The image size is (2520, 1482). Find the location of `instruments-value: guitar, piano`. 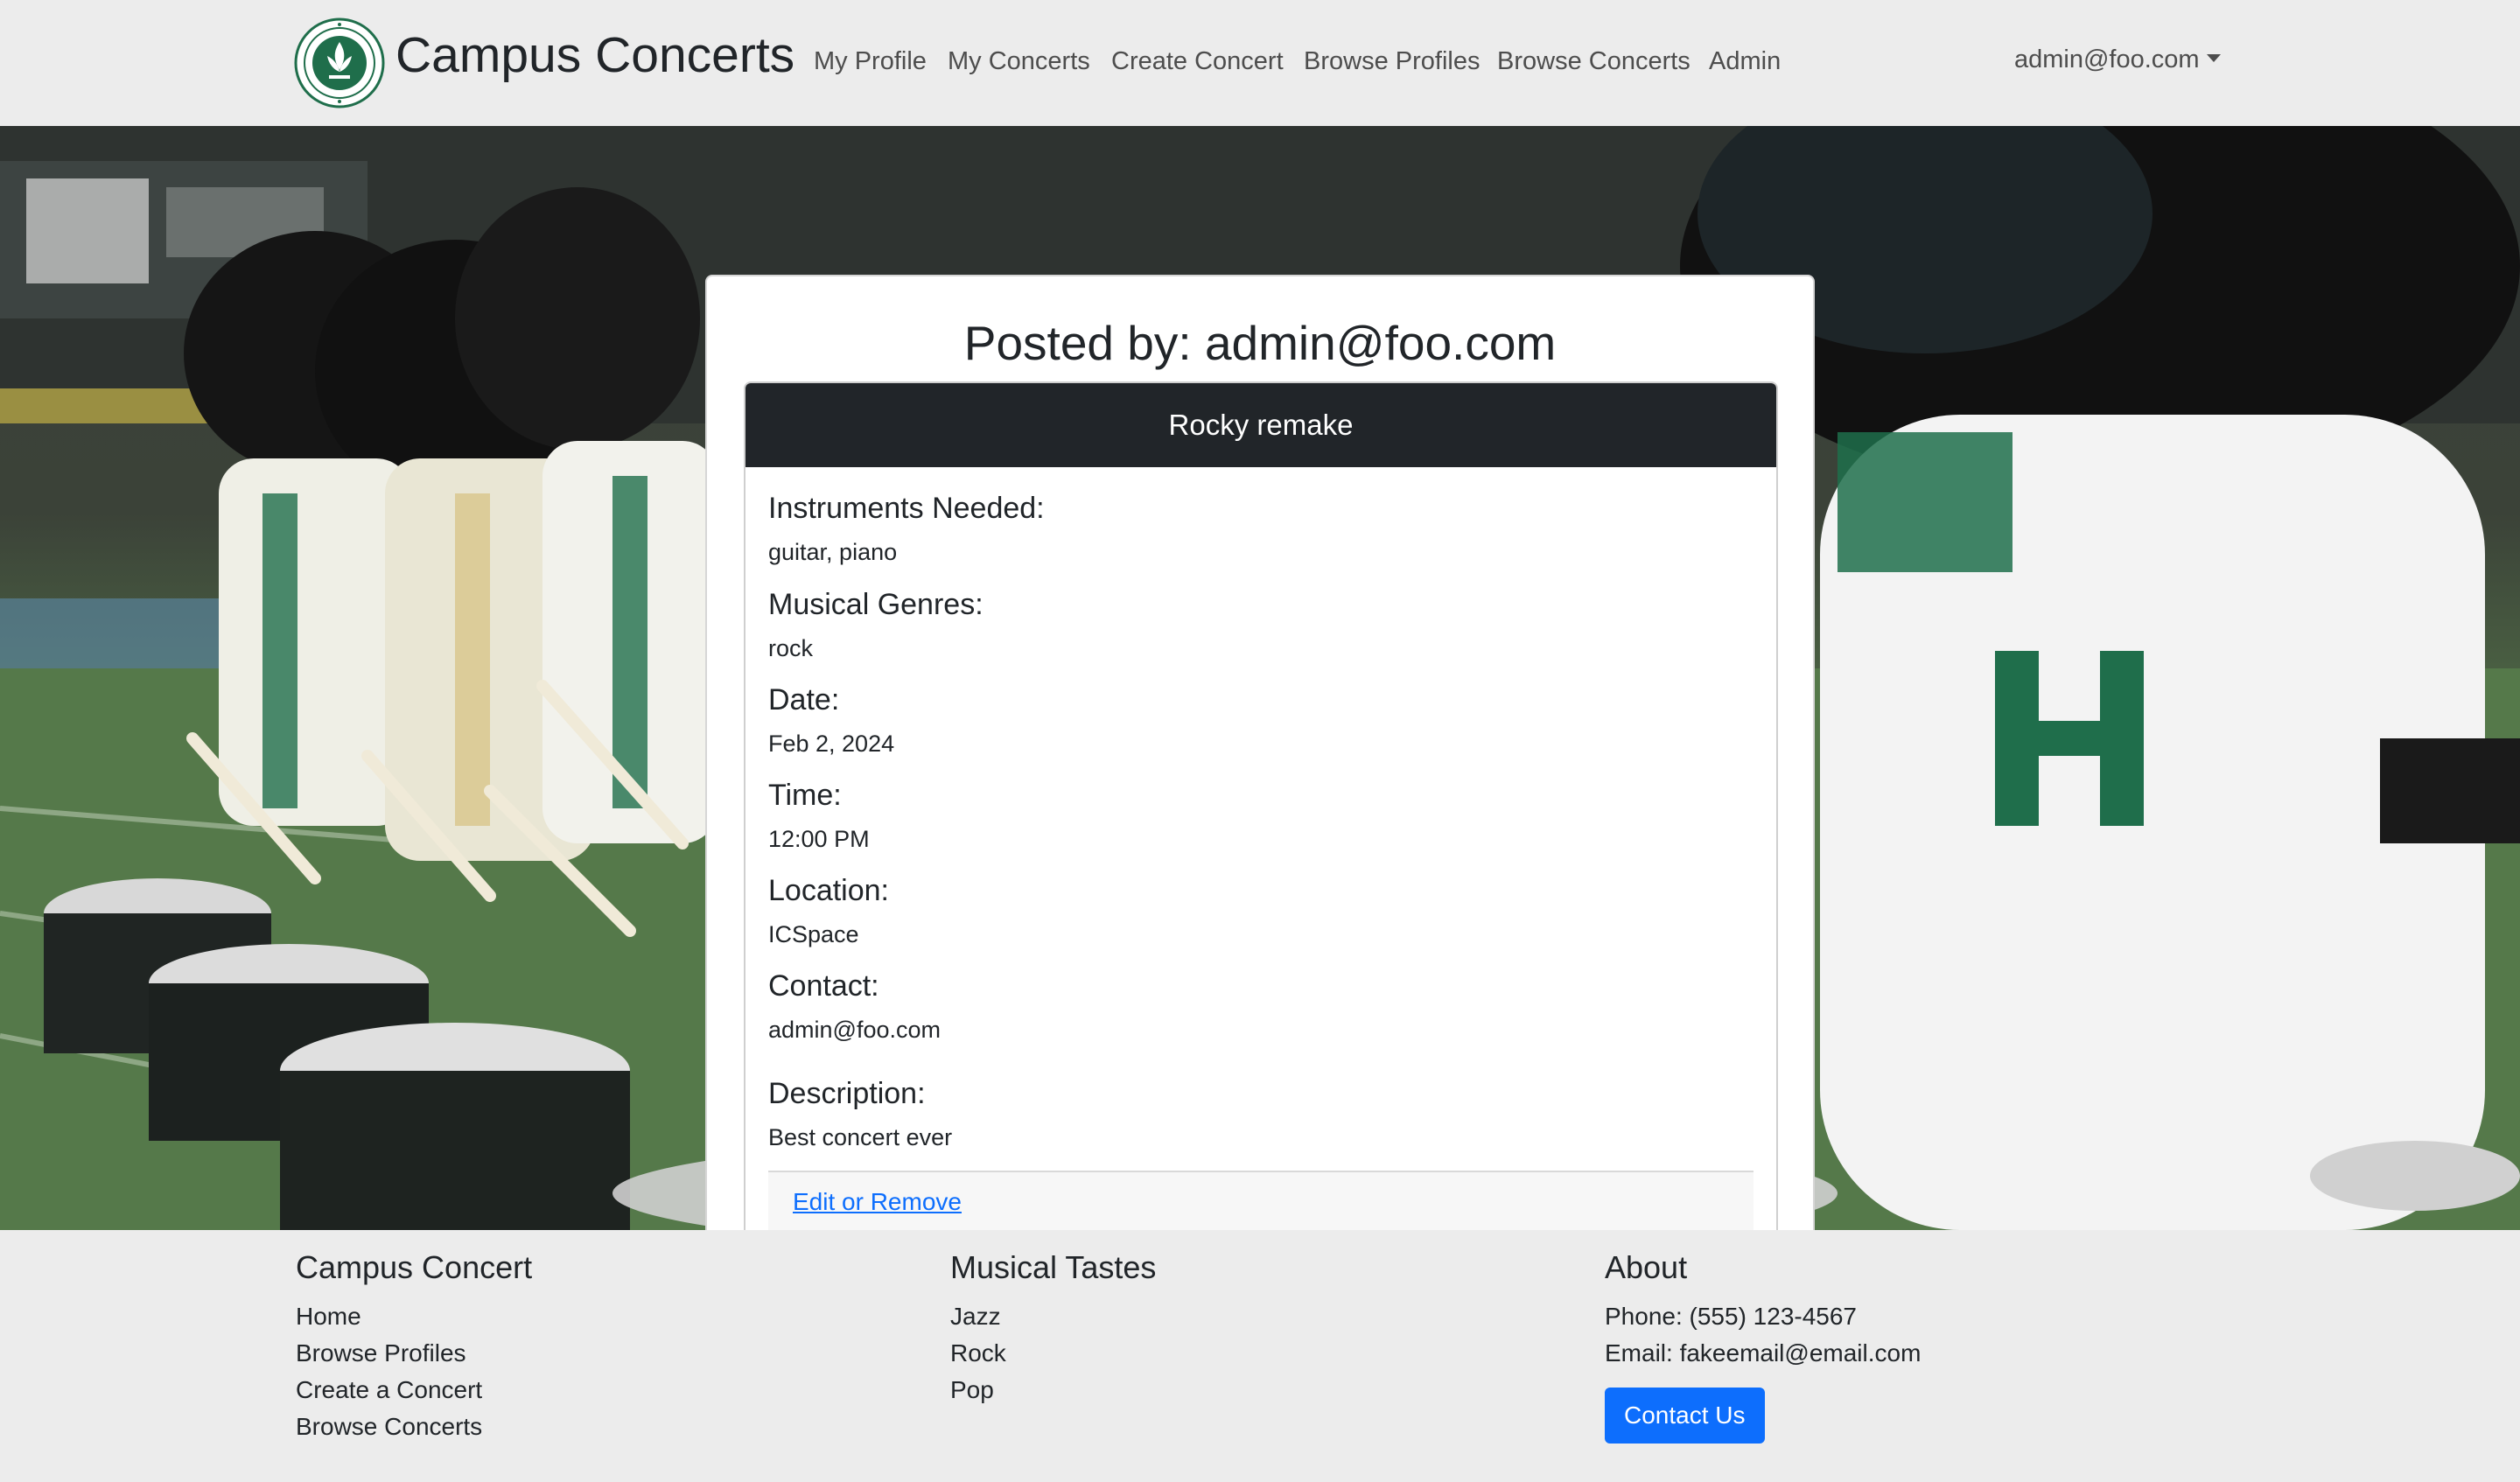

instruments-value: guitar, piano is located at coordinates (833, 552).